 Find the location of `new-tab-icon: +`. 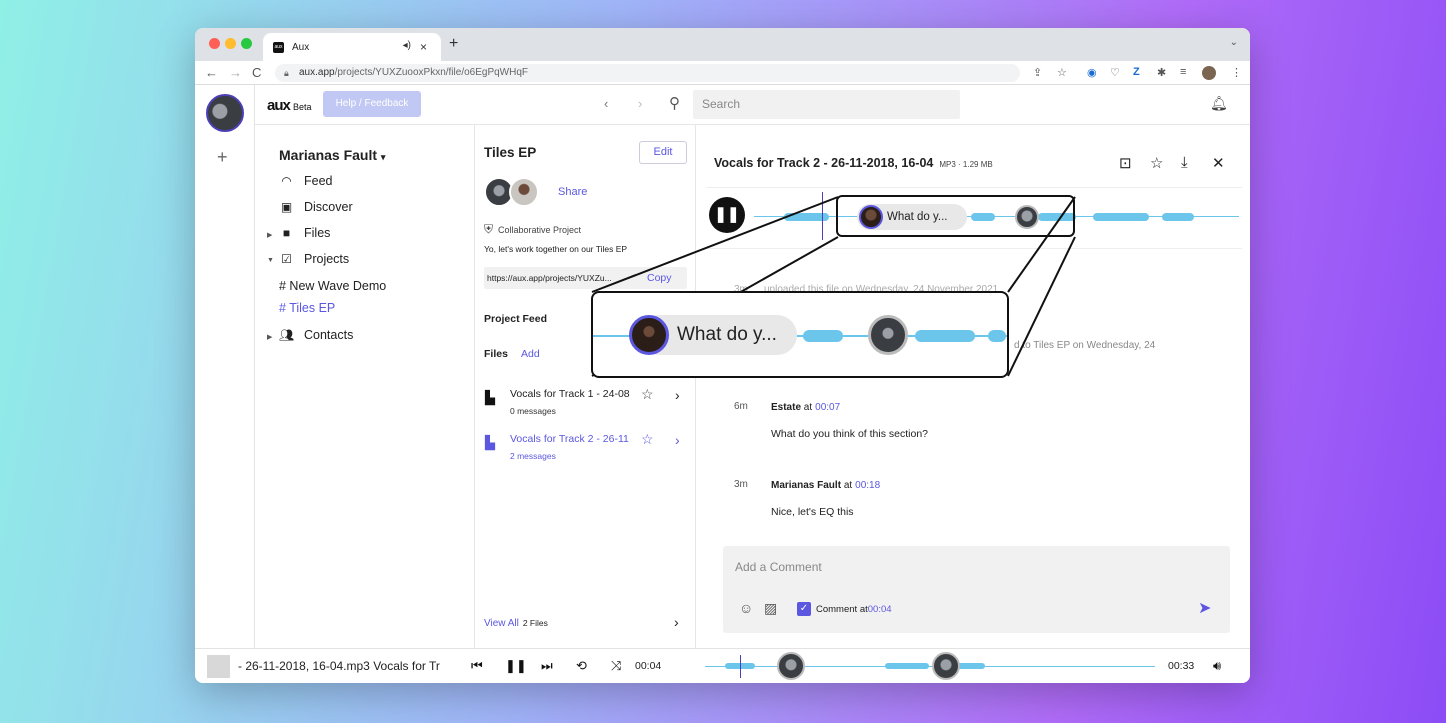

new-tab-icon: + is located at coordinates (453, 44).